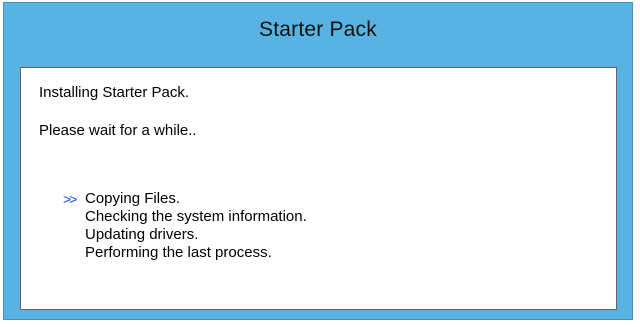 The width and height of the screenshot is (640, 327). I want to click on step-label: Copying Files., so click(133, 198).